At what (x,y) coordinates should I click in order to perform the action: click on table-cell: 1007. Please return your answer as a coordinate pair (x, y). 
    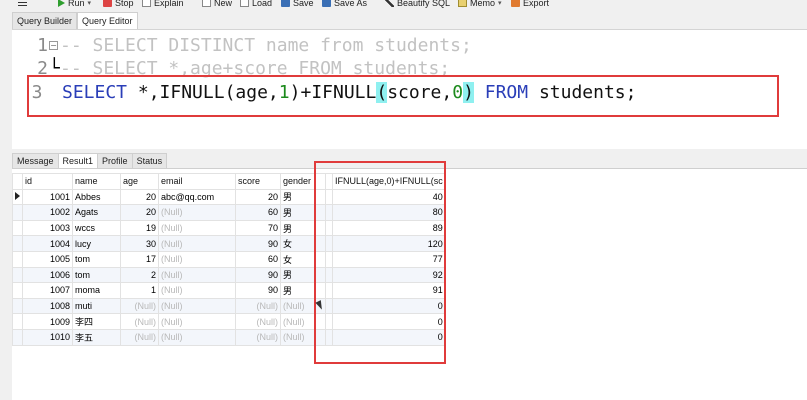
    Looking at the image, I should click on (47, 290).